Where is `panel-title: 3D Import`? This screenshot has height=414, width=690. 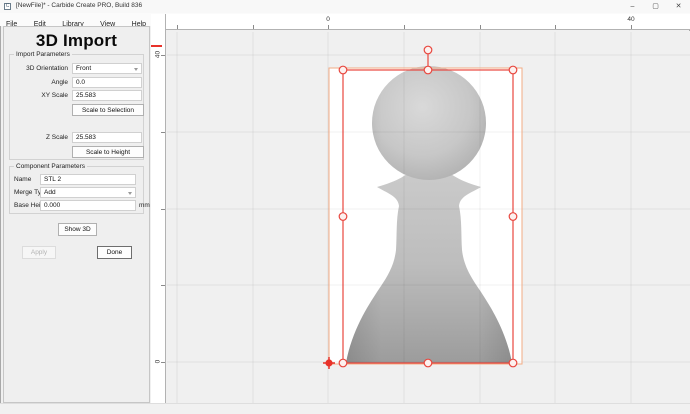 panel-title: 3D Import is located at coordinates (76, 40).